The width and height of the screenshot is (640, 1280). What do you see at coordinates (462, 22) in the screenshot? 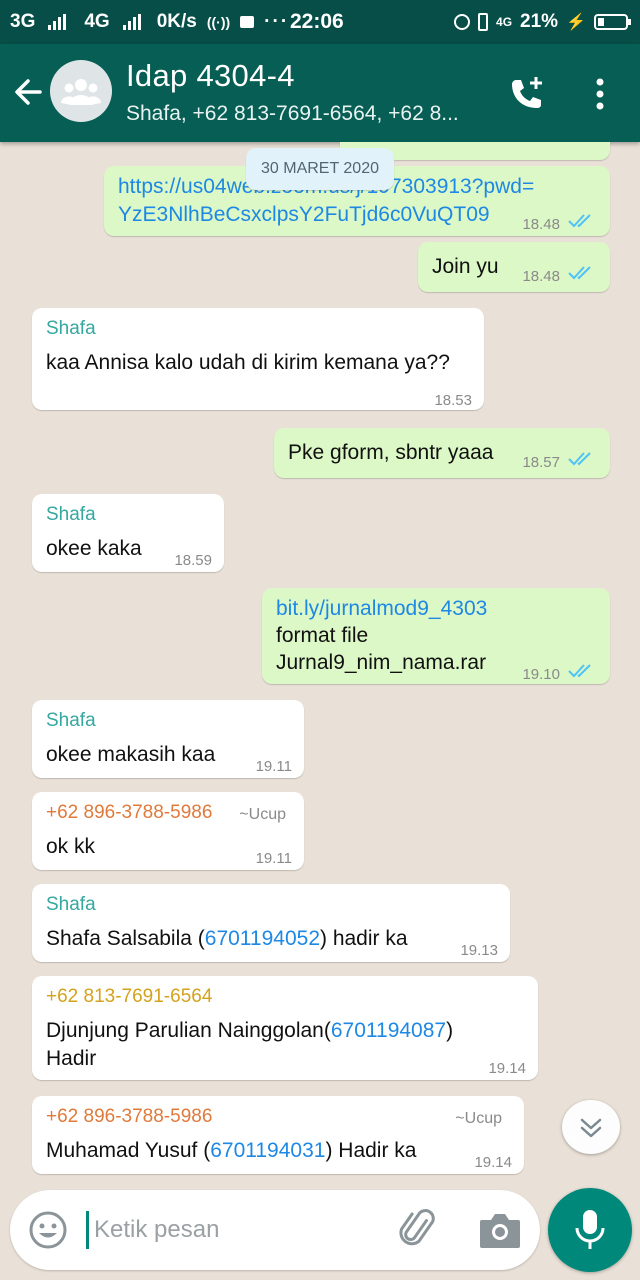
I see `alarm-icon` at bounding box center [462, 22].